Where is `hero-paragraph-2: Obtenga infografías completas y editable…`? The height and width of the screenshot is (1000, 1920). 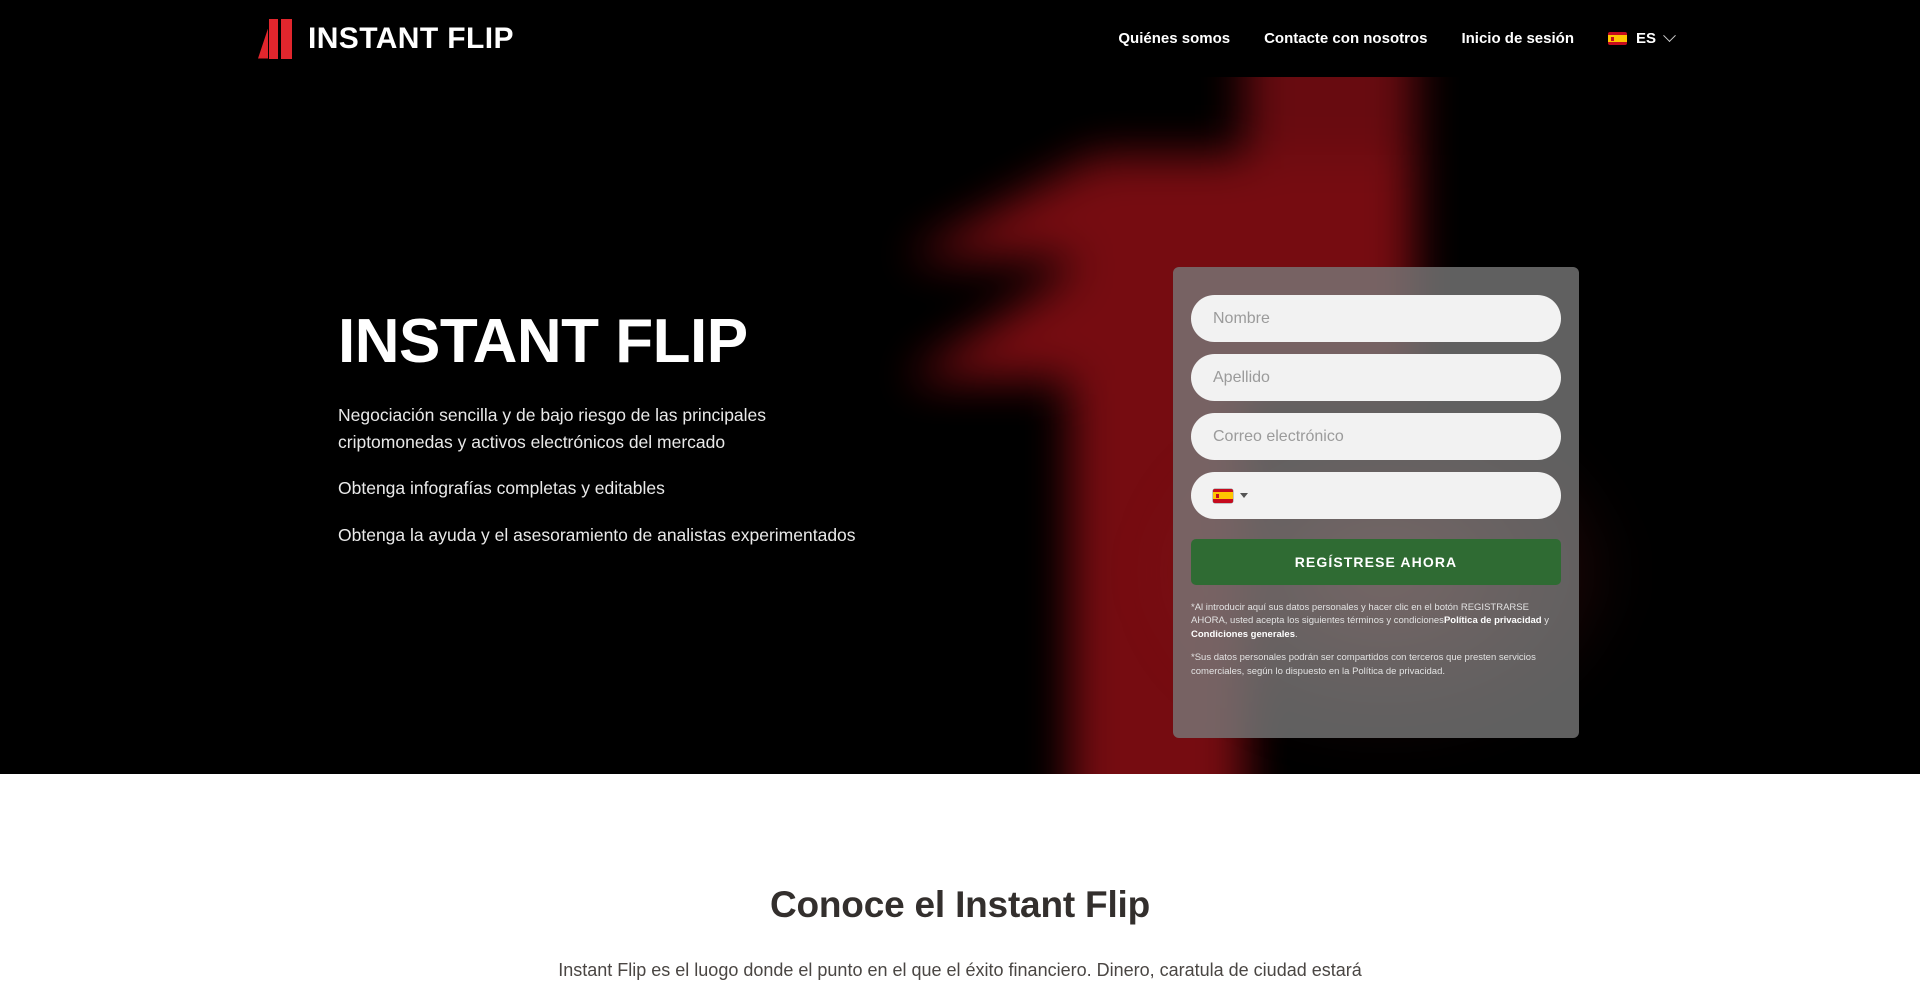 hero-paragraph-2: Obtenga infografías completas y editable… is located at coordinates (501, 488).